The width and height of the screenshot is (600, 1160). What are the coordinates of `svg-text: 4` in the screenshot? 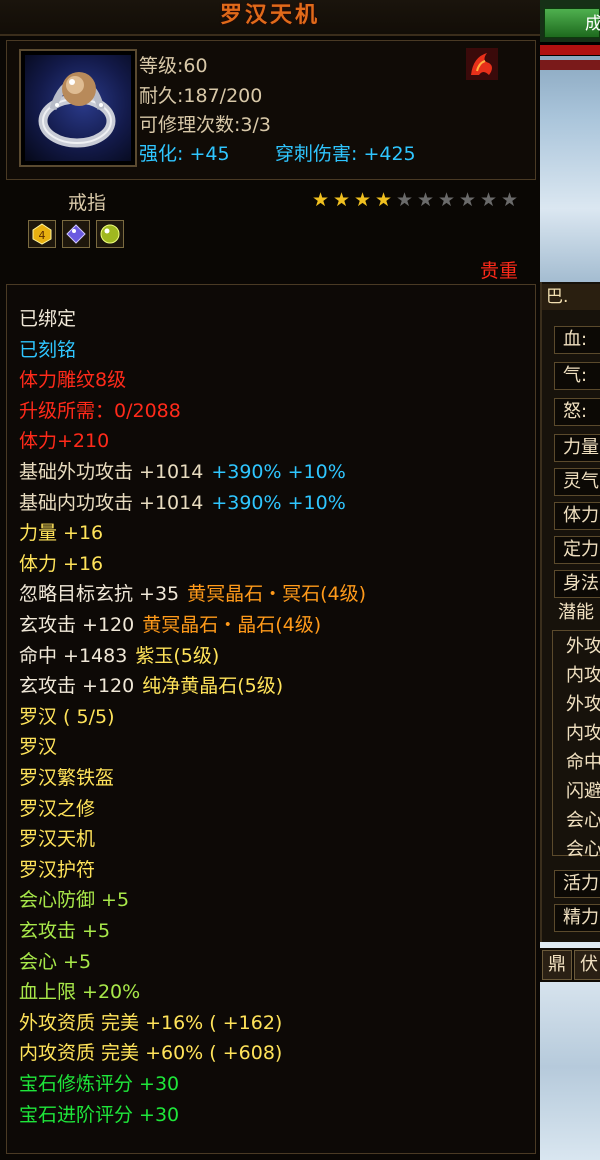 It's located at (42, 235).